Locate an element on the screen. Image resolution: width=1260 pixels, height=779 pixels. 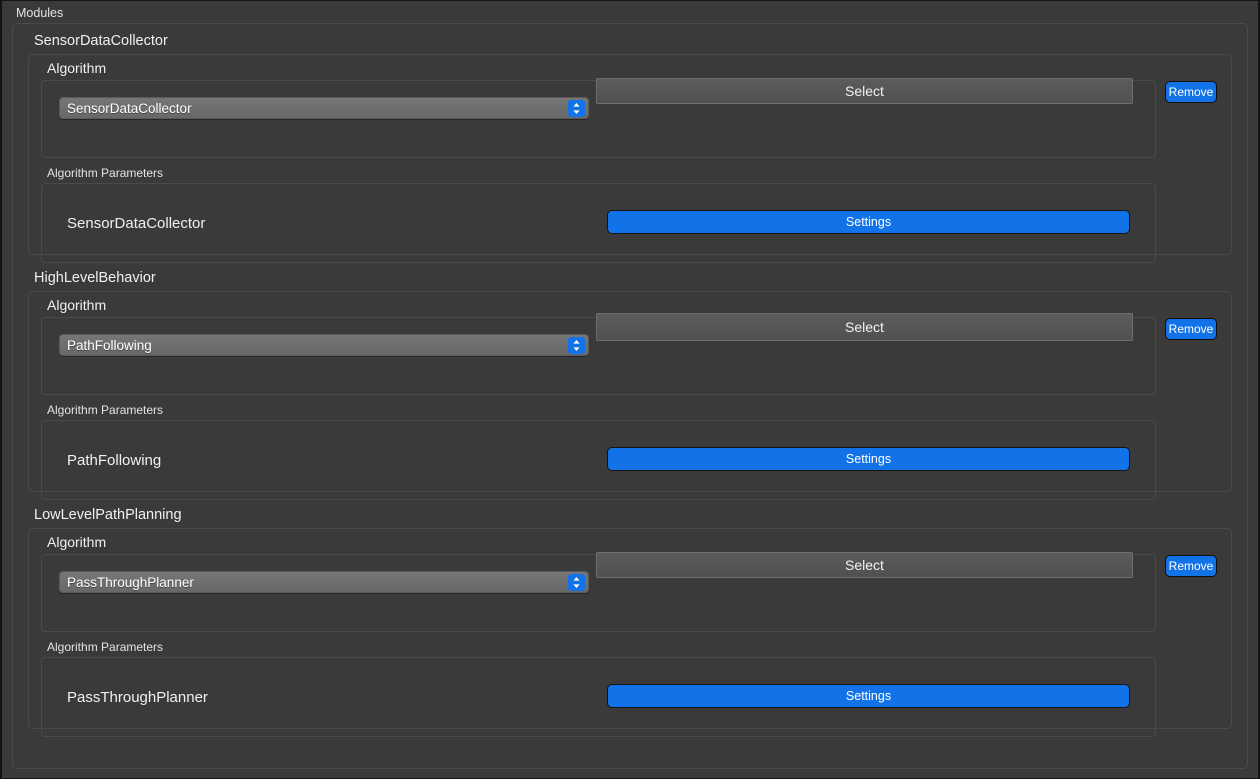
module-title: SensorDataCollector is located at coordinates (101, 41).